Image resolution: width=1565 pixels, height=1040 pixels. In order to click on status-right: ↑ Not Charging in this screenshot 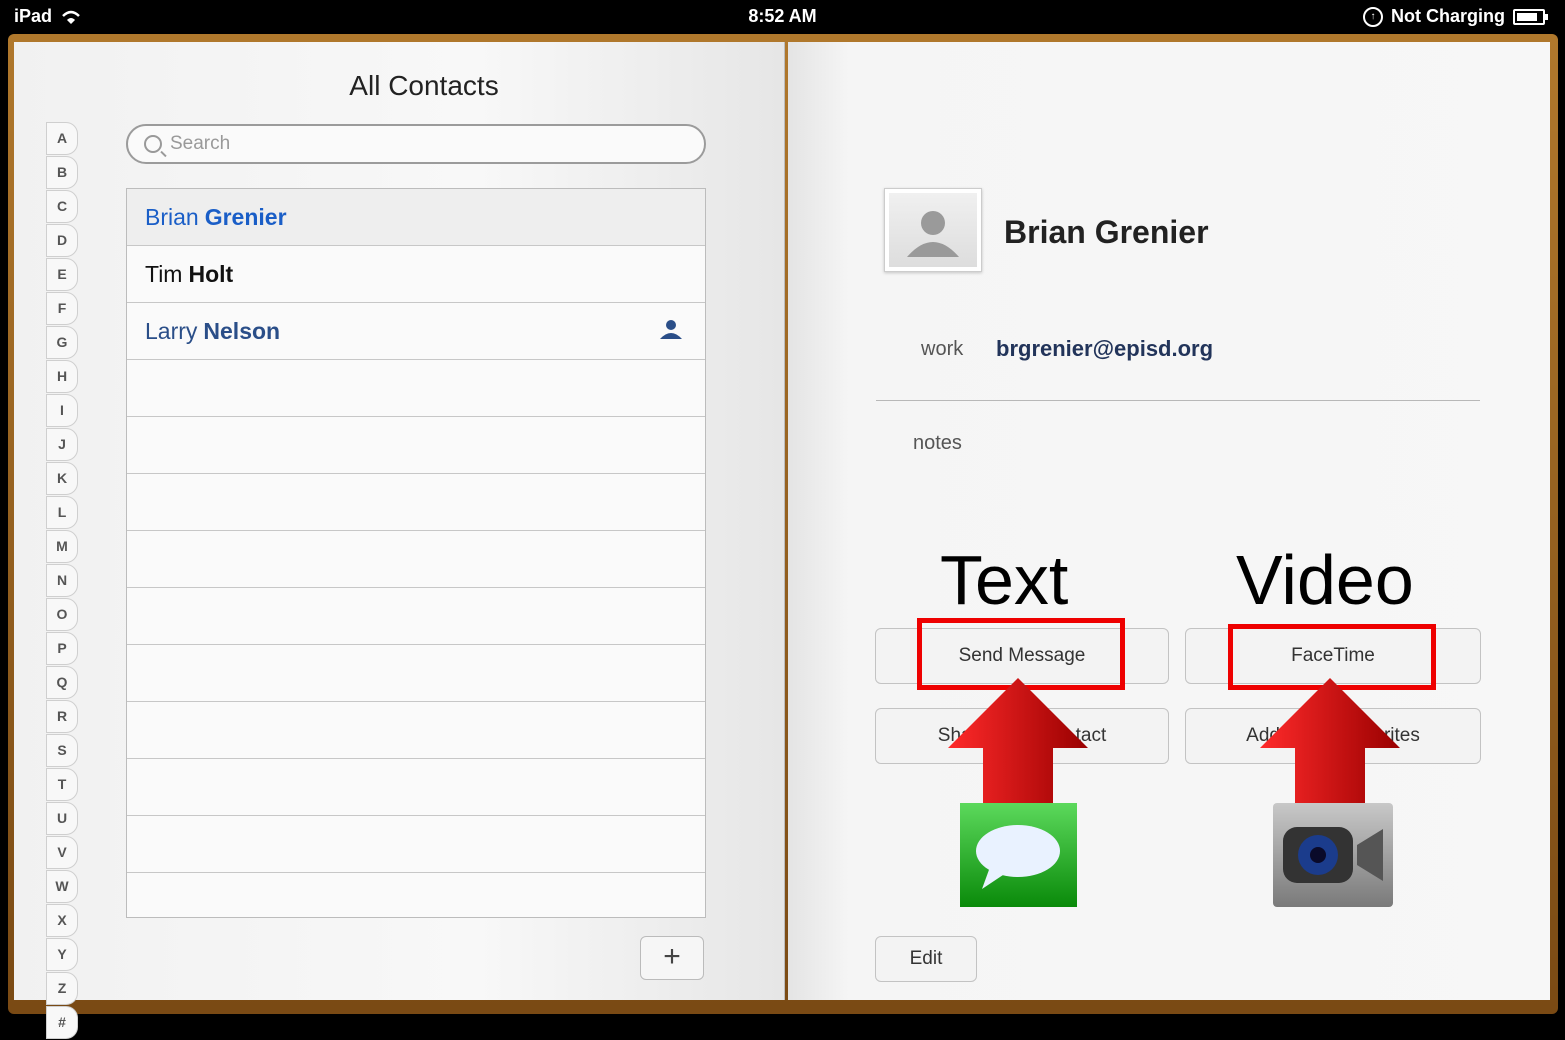, I will do `click(1455, 16)`.